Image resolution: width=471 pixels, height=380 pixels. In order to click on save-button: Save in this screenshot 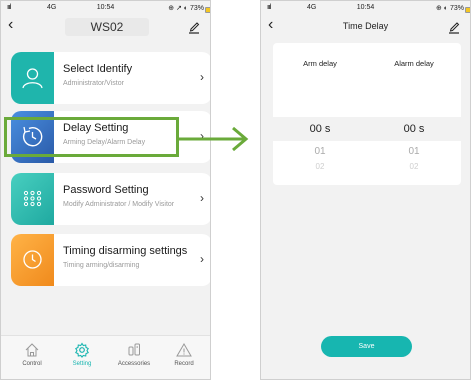, I will do `click(366, 346)`.